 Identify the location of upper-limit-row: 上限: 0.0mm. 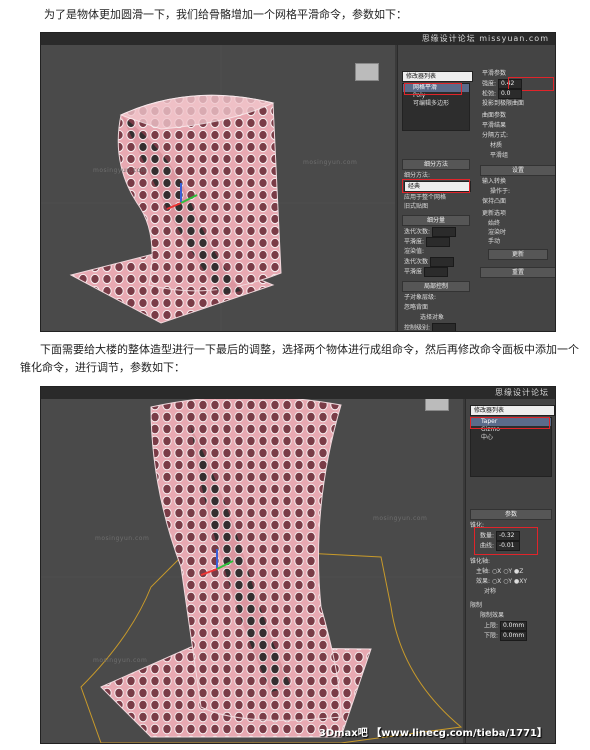
(506, 626).